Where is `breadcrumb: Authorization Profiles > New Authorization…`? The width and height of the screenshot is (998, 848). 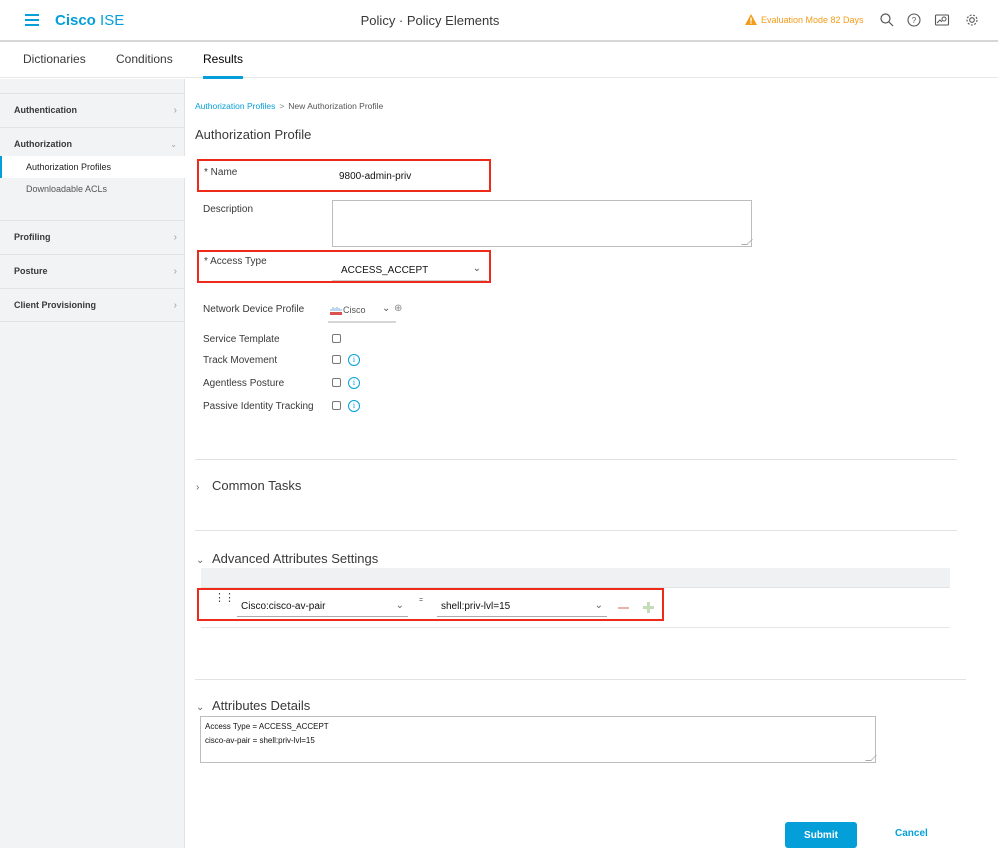 breadcrumb: Authorization Profiles > New Authorization… is located at coordinates (289, 106).